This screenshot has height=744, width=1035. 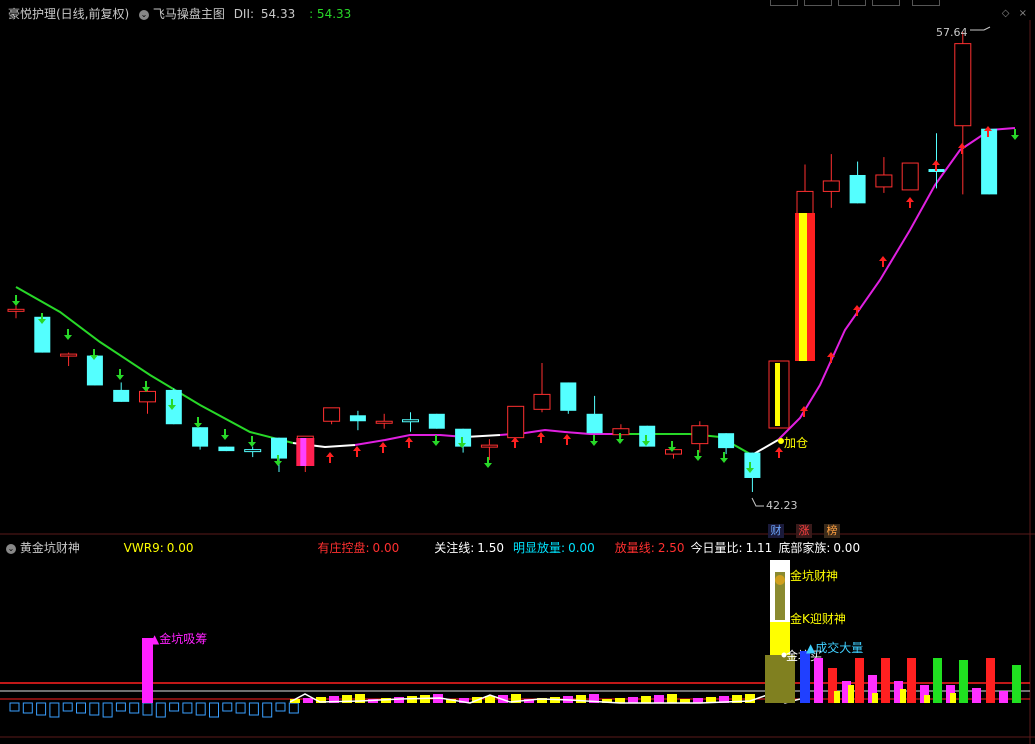 What do you see at coordinates (154, 365) in the screenshot?
I see `ma-line-down` at bounding box center [154, 365].